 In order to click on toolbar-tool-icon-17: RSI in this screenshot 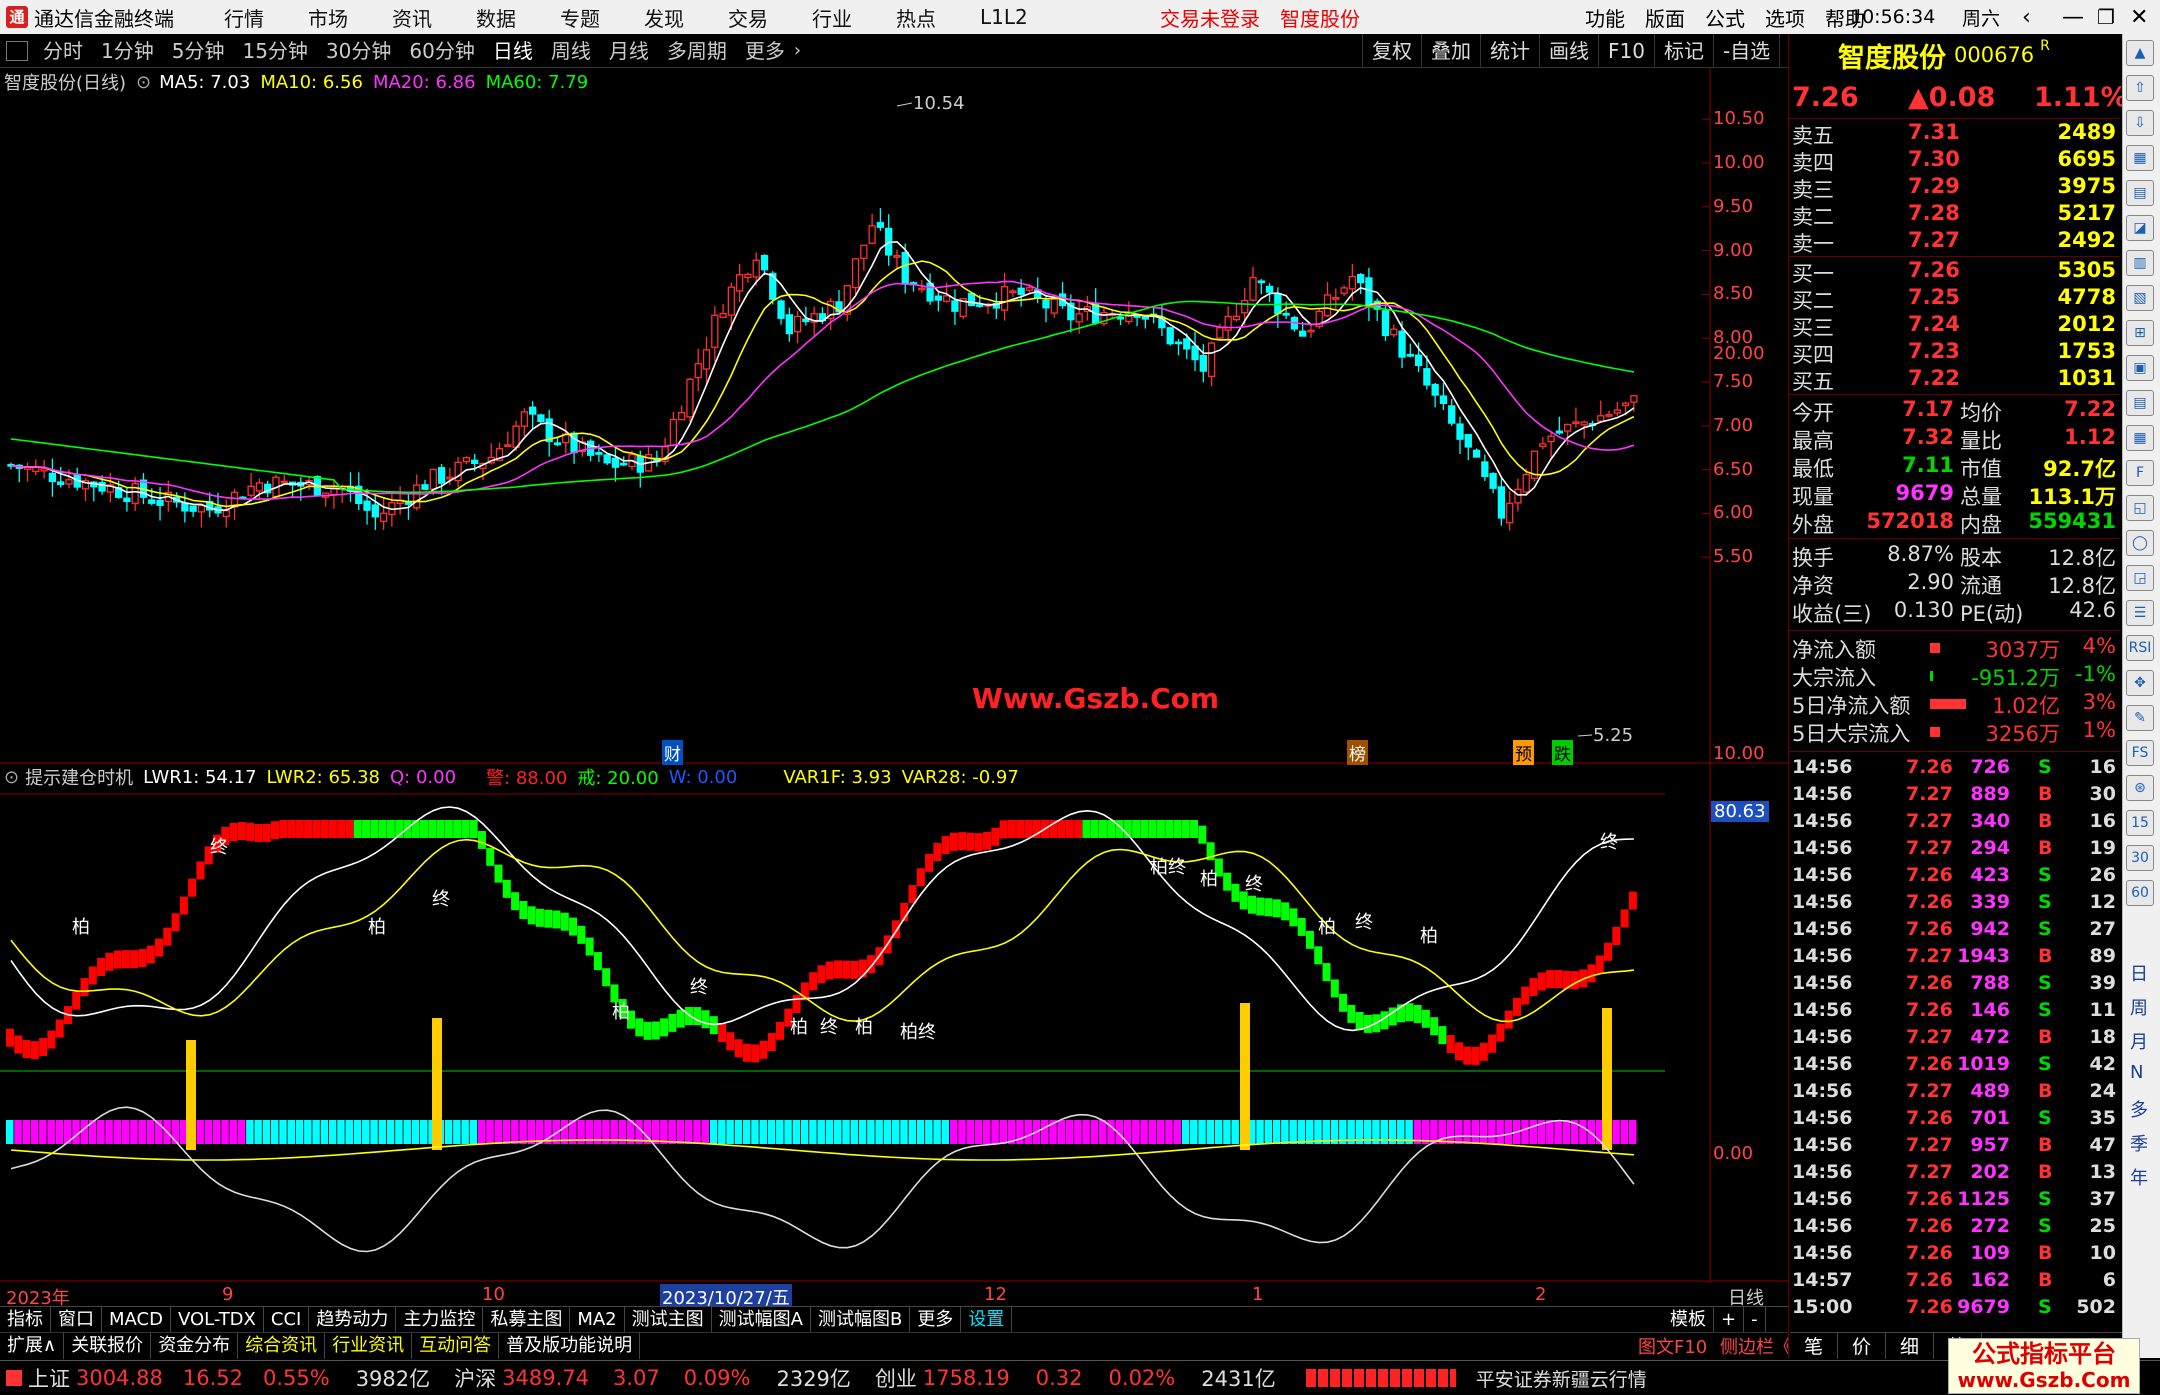, I will do `click(2140, 648)`.